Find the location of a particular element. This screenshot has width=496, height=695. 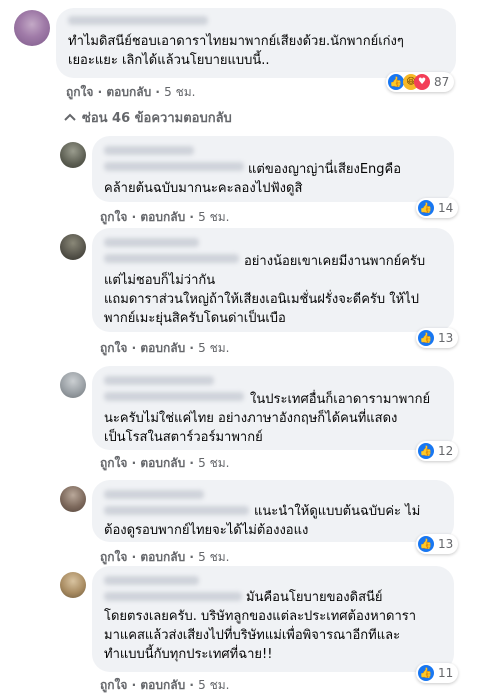

main-comment-actions: ถูกใจ · ตอบกลับ · 5 ชม. is located at coordinates (131, 92).